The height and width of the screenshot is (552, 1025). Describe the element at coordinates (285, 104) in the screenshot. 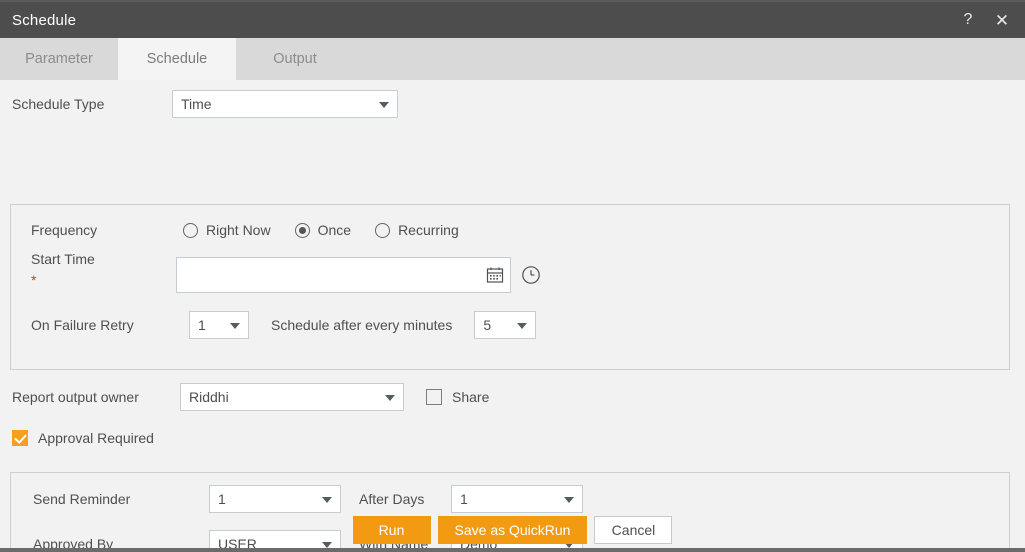

I see `schedule-type-select: Time` at that location.